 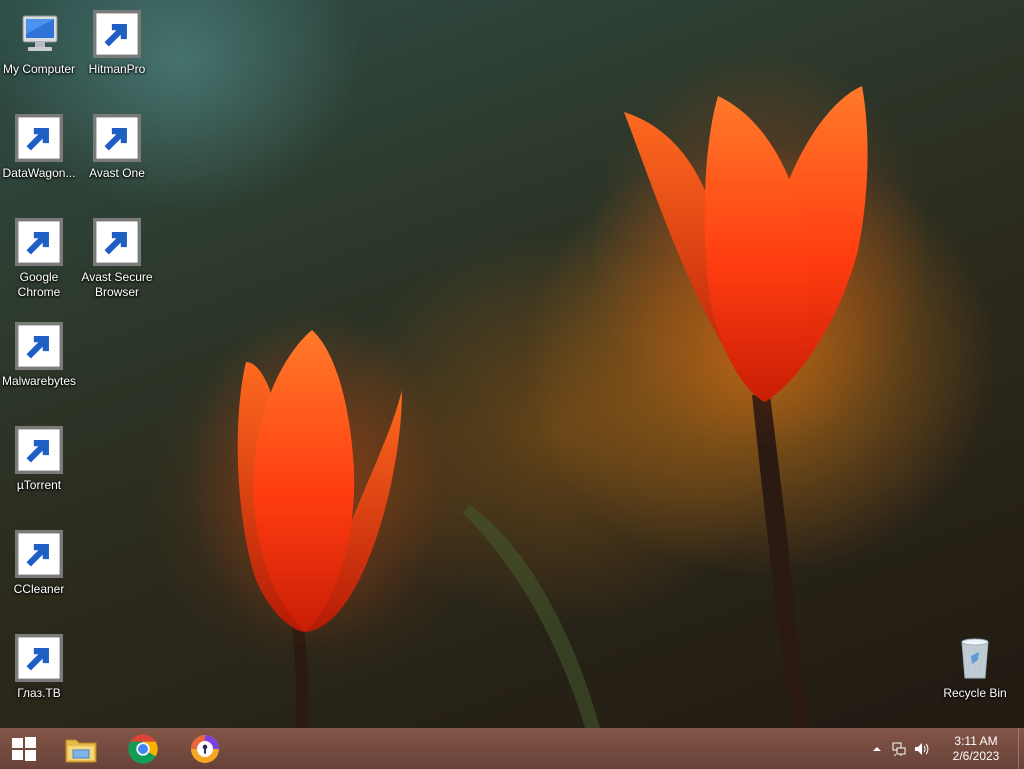 What do you see at coordinates (39, 381) in the screenshot?
I see `icon-label: Malwarebytes` at bounding box center [39, 381].